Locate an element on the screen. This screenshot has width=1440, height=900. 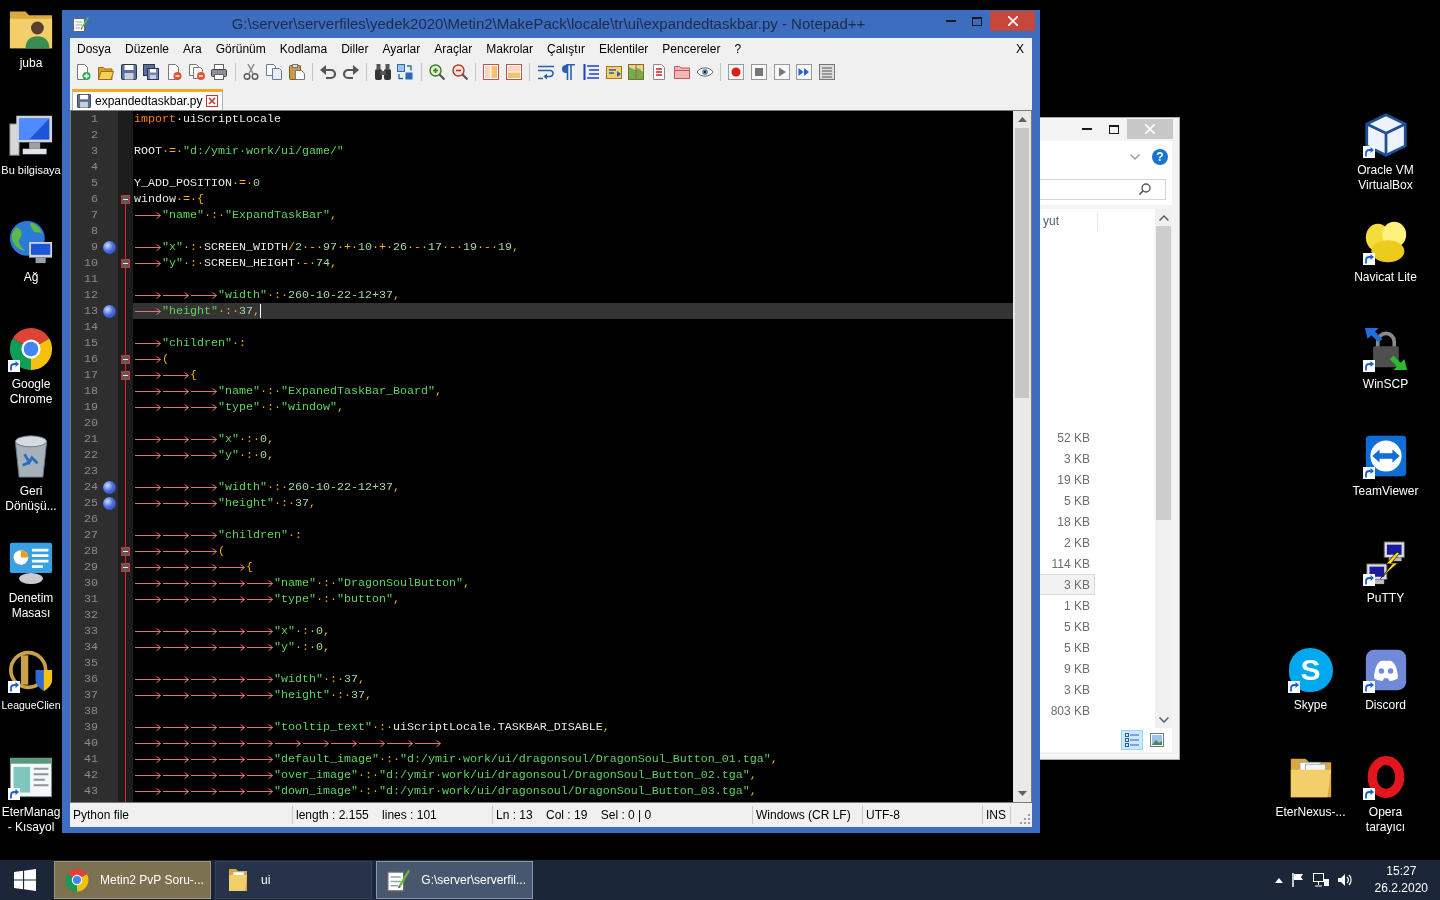
zoom-in-icon is located at coordinates (436, 72).